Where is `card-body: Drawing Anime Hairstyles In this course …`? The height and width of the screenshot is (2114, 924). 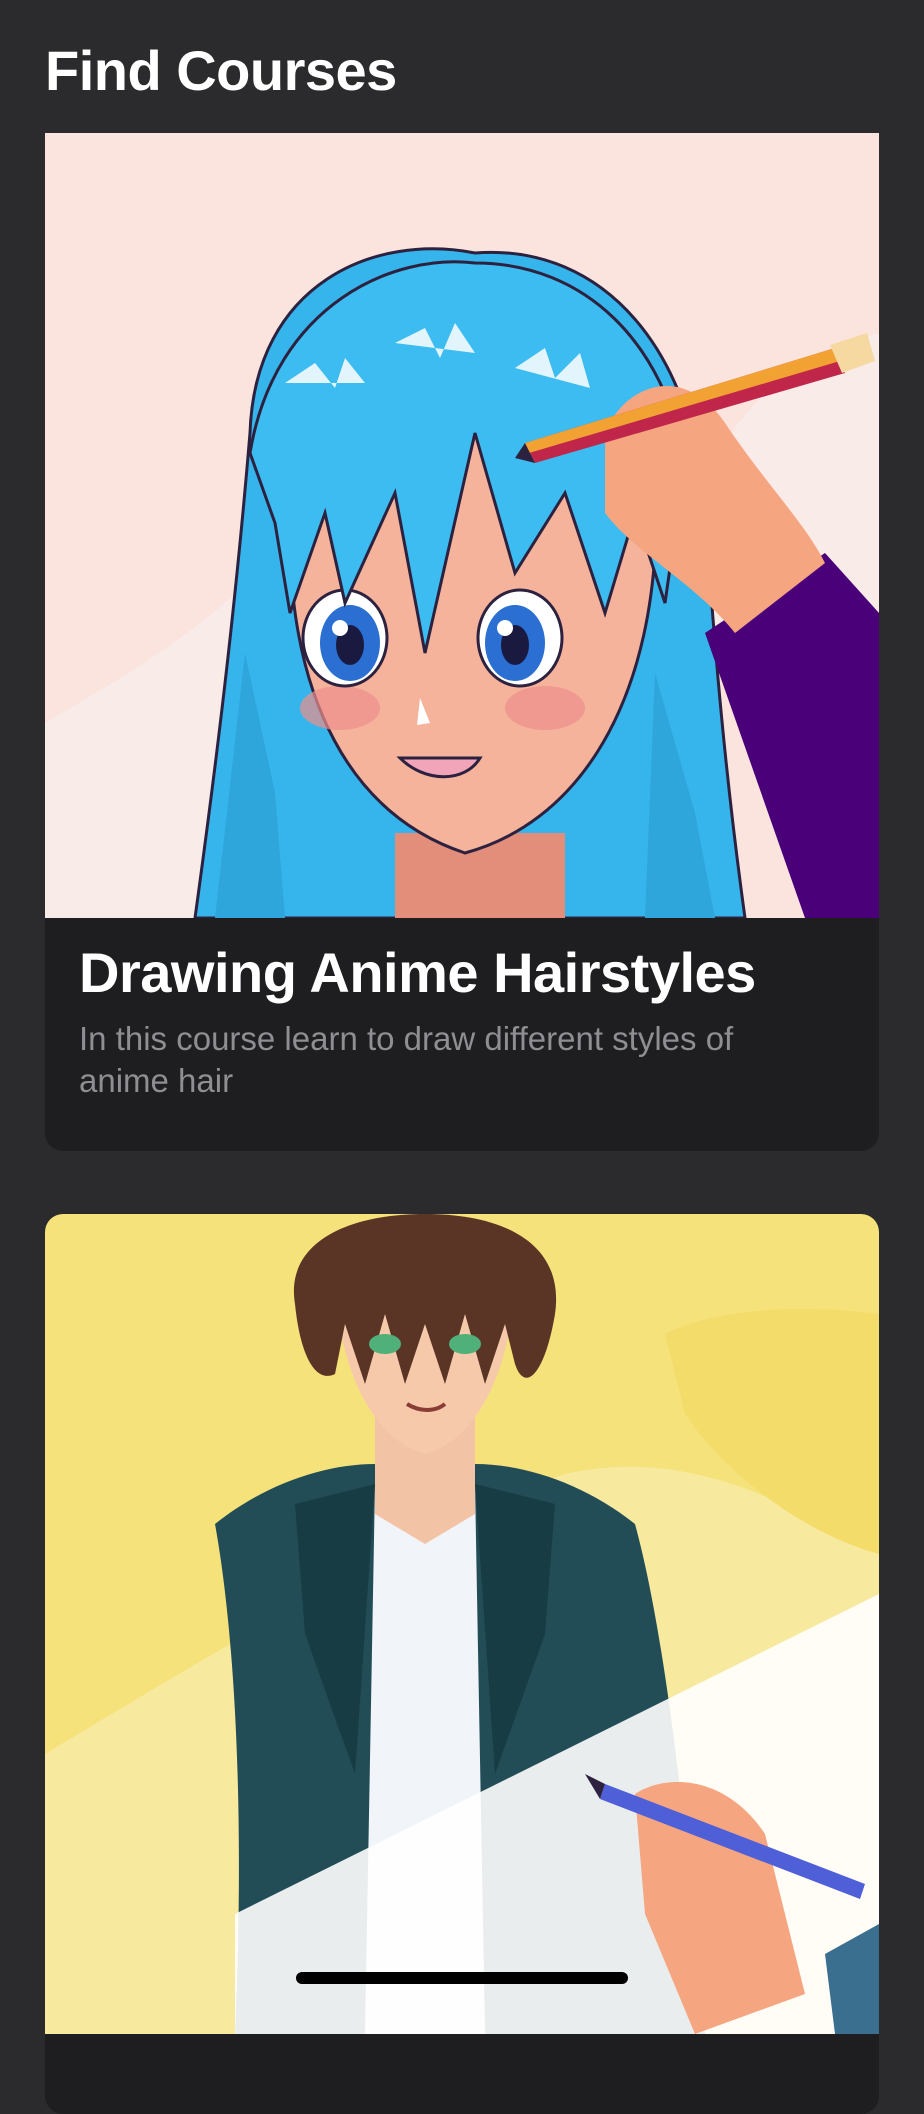
card-body: Drawing Anime Hairstyles In this course … is located at coordinates (462, 1010).